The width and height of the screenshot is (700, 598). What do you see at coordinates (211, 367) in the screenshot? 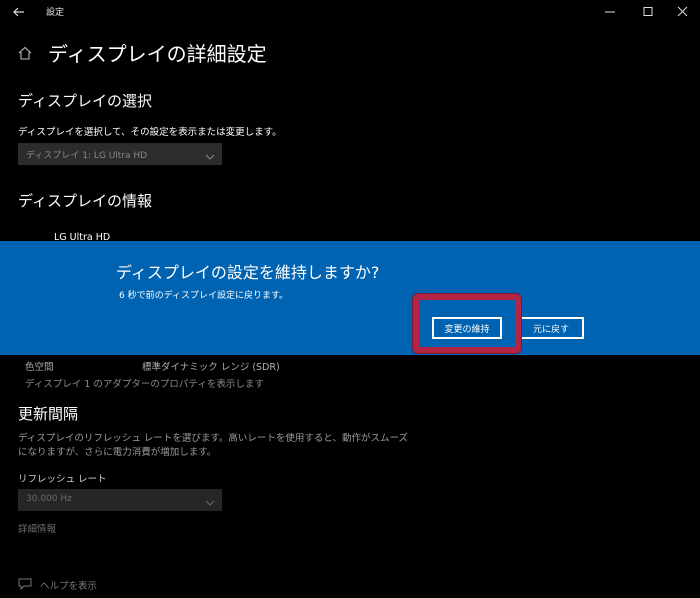
I see `color-space-value: 標準ダイナミック レンジ (SDR)` at bounding box center [211, 367].